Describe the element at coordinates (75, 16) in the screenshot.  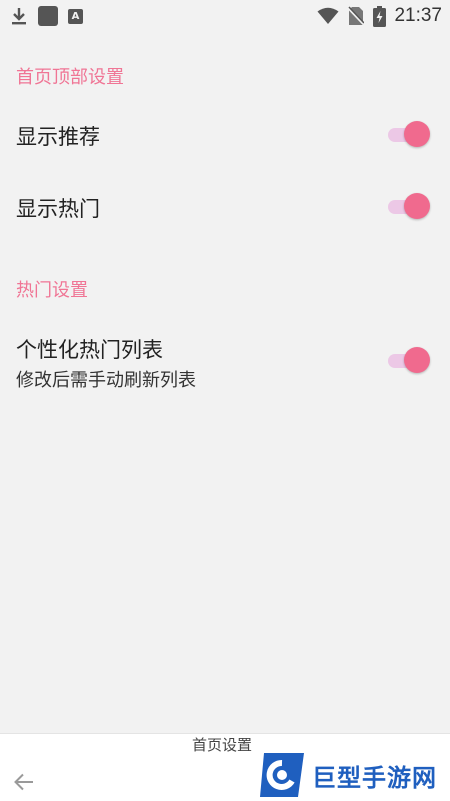
I see `a-badge-icon: A` at that location.